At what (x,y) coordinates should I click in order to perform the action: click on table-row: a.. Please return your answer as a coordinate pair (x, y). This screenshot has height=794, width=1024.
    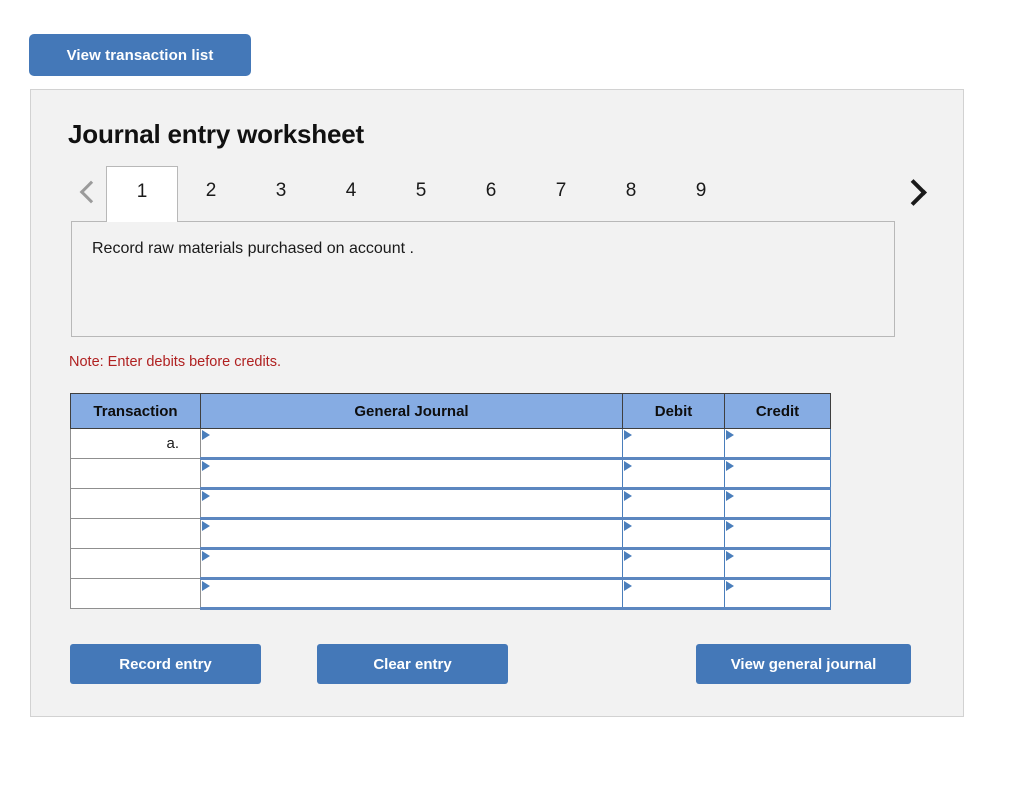
    Looking at the image, I should click on (450, 444).